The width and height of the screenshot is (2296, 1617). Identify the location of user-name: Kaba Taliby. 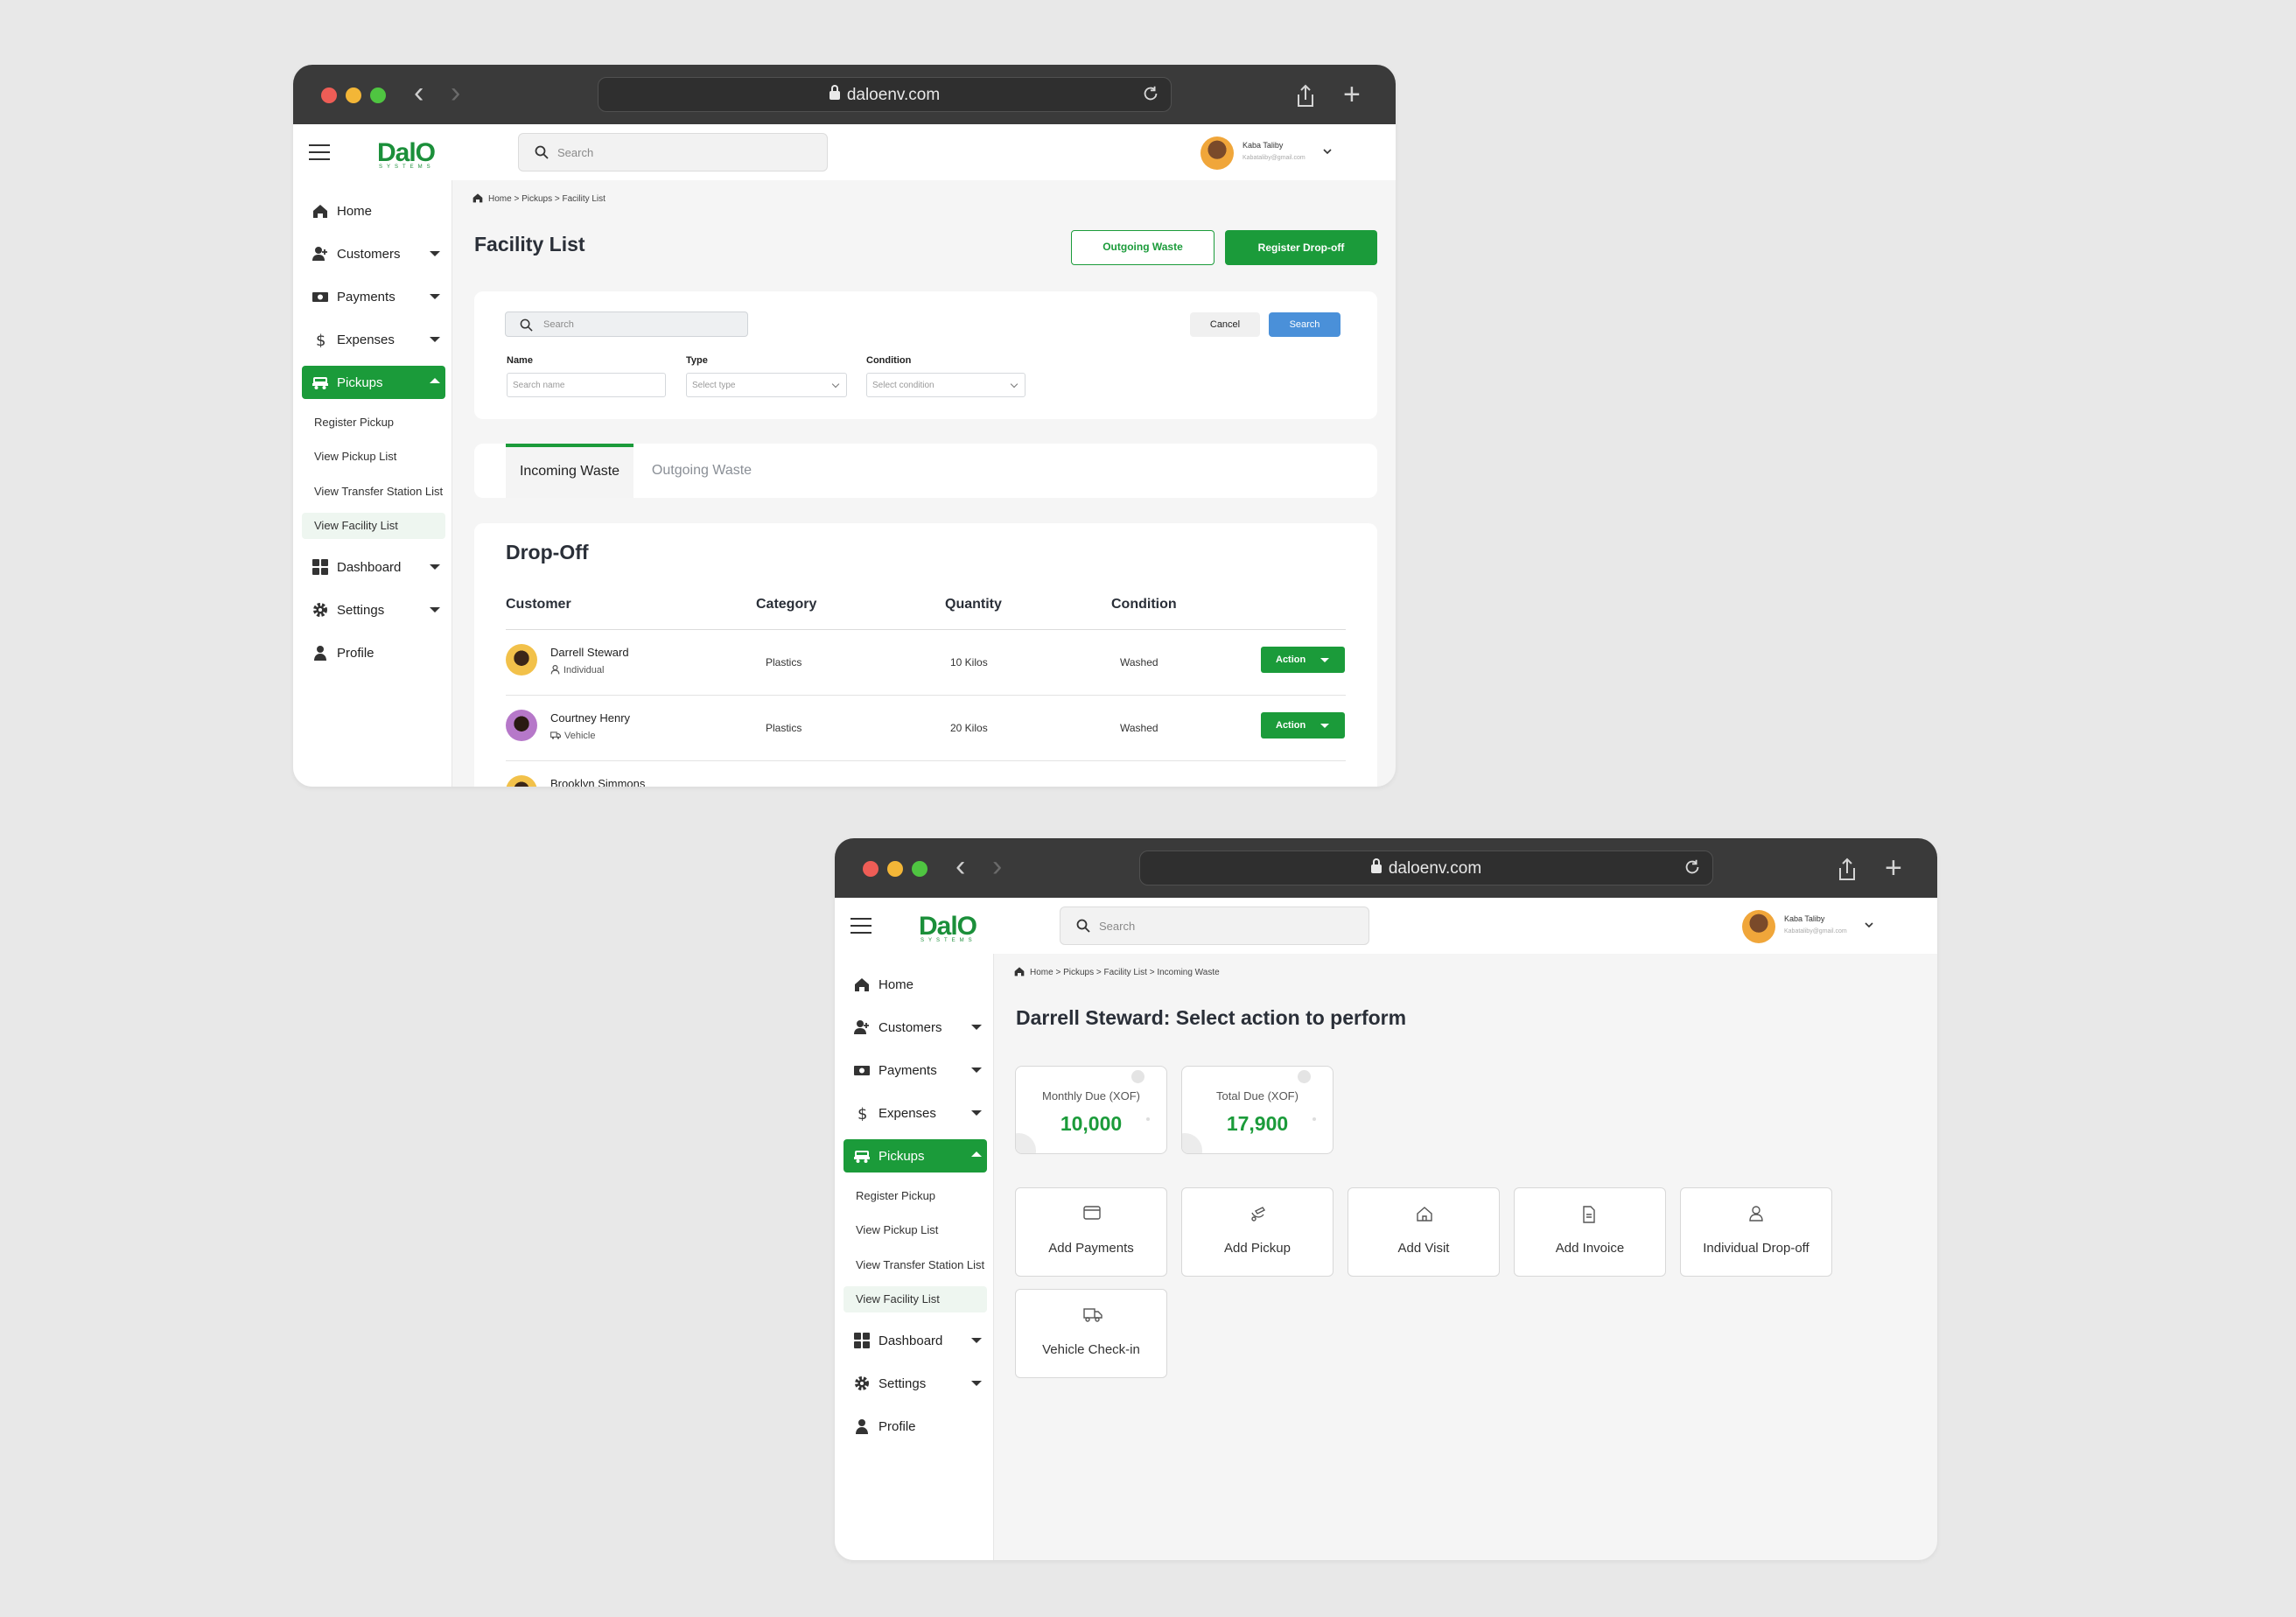
(1804, 918).